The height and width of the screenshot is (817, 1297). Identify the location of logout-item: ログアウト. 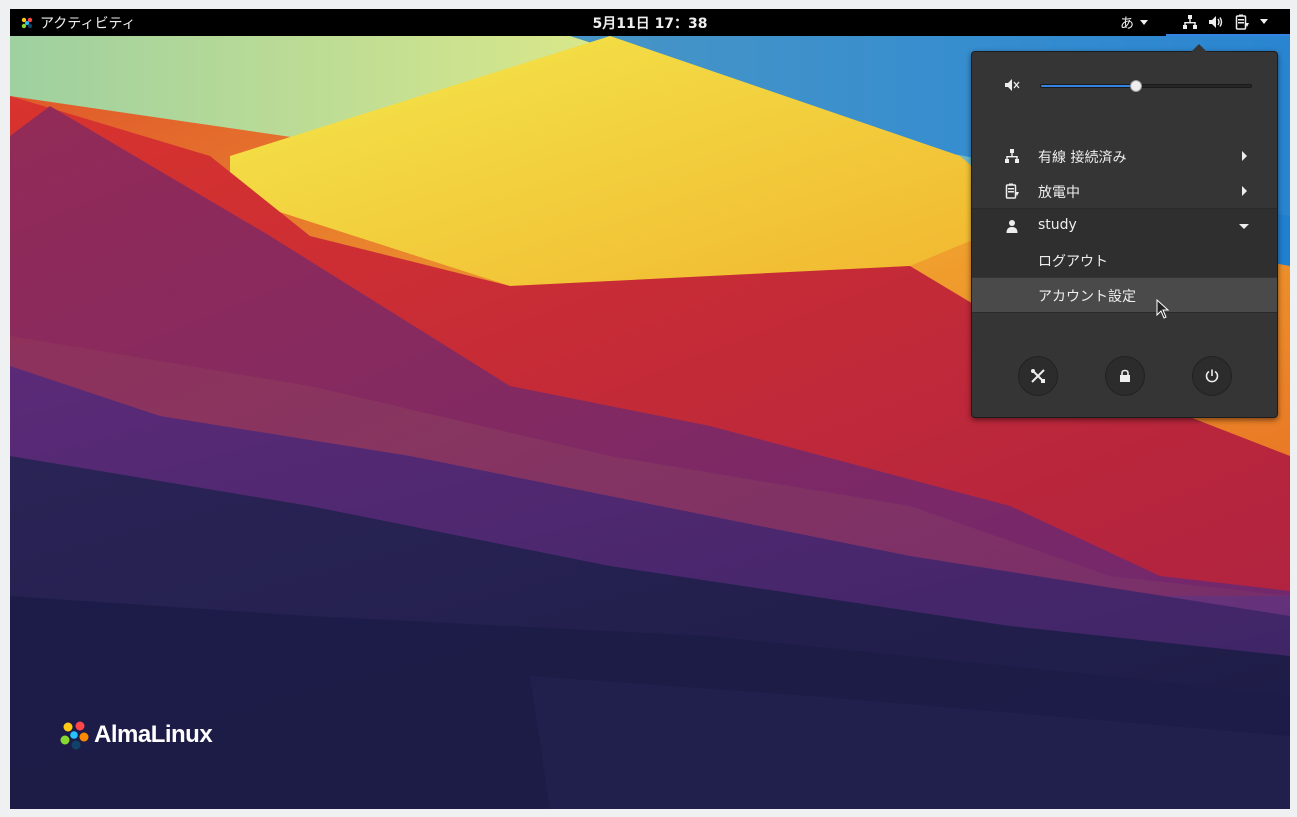
(1124, 260).